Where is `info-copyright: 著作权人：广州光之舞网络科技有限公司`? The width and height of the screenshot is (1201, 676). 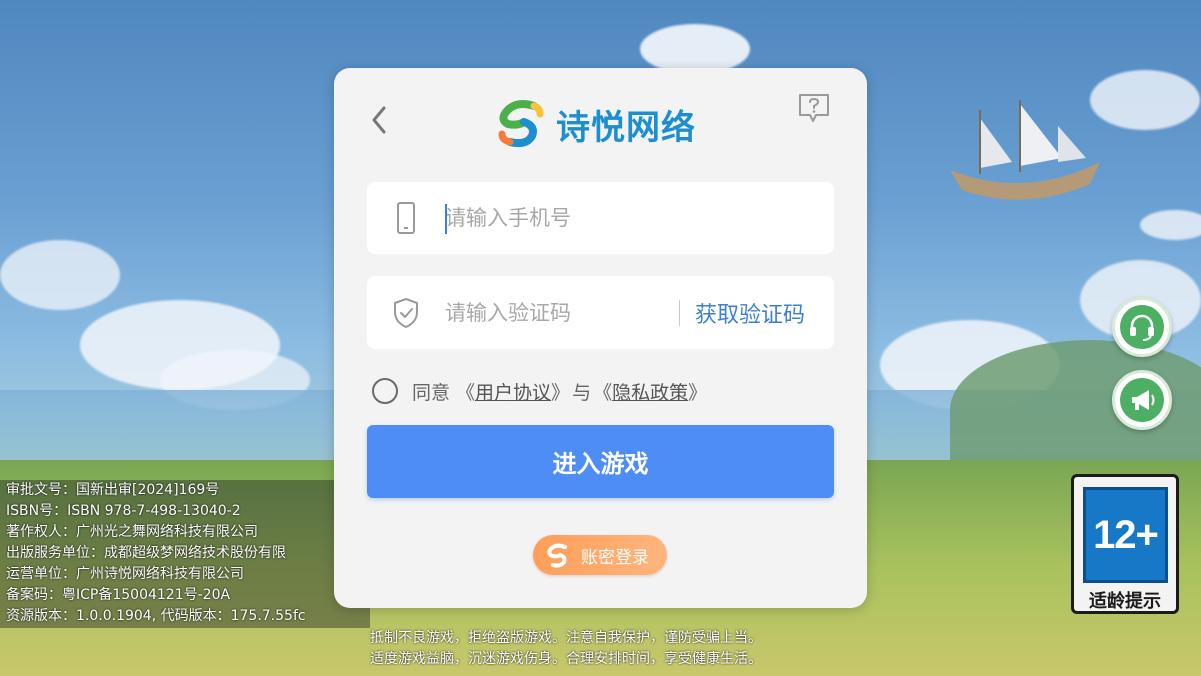
info-copyright: 著作权人：广州光之舞网络科技有限公司 is located at coordinates (132, 532).